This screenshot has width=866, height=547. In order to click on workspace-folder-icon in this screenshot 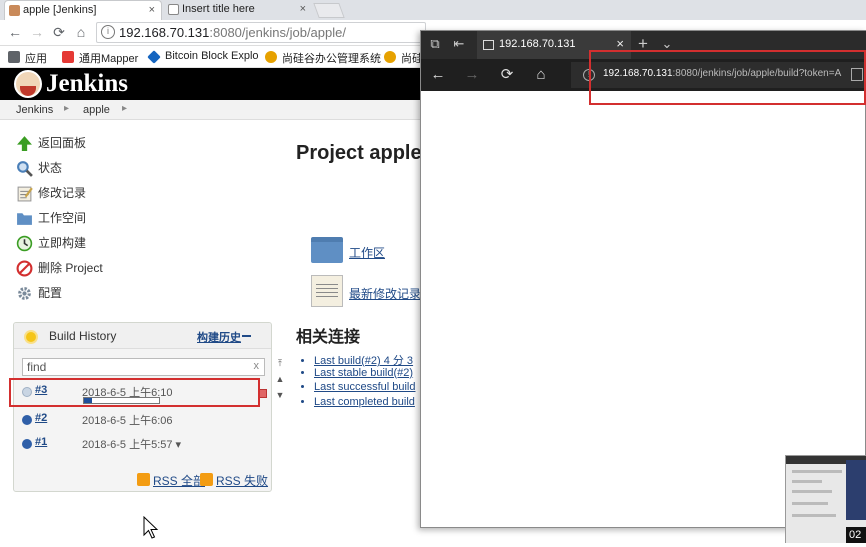, I will do `click(327, 250)`.